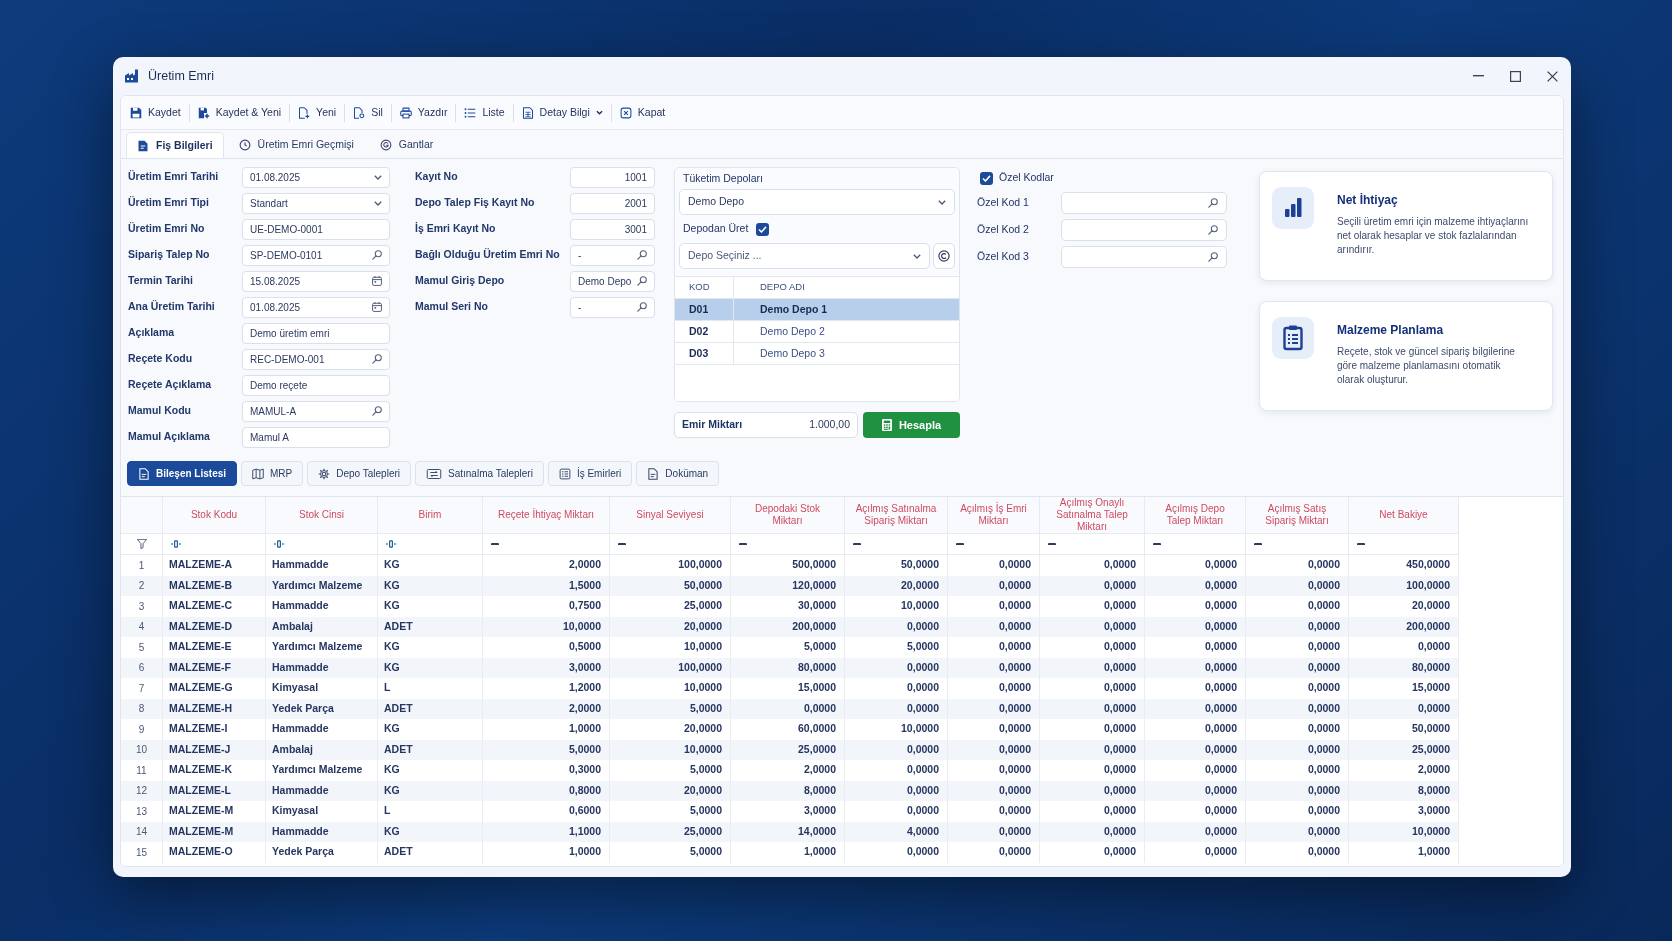 Image resolution: width=1672 pixels, height=941 pixels. I want to click on column-header: Reçete İhtiyaç Miktarı, so click(546, 515).